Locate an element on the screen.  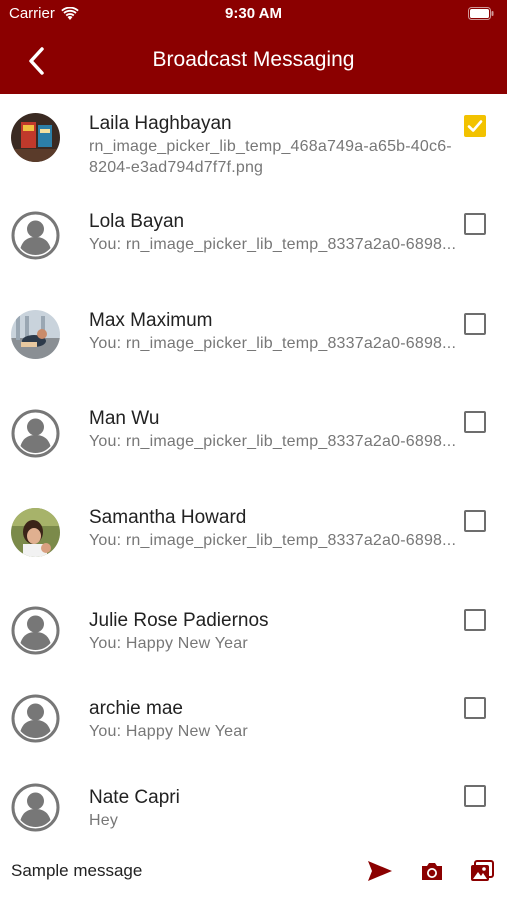
header-bar: Carrier 9:30 AM Broadcast Messaging is located at coordinates (253, 47).